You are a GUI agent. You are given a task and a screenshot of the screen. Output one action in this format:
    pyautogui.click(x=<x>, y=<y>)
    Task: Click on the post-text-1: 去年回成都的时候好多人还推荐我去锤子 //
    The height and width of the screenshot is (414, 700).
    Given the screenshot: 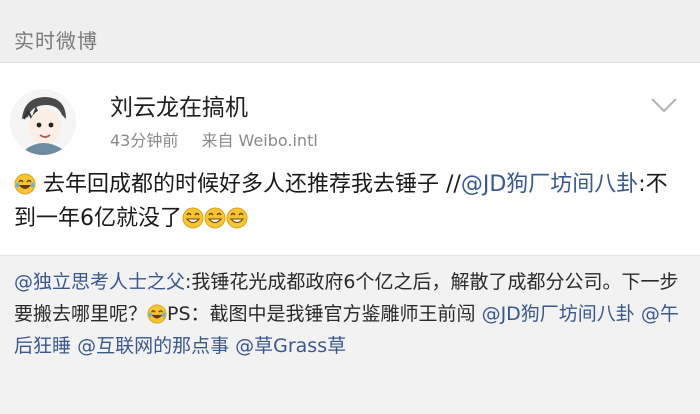 What is the action you would take?
    pyautogui.click(x=252, y=184)
    